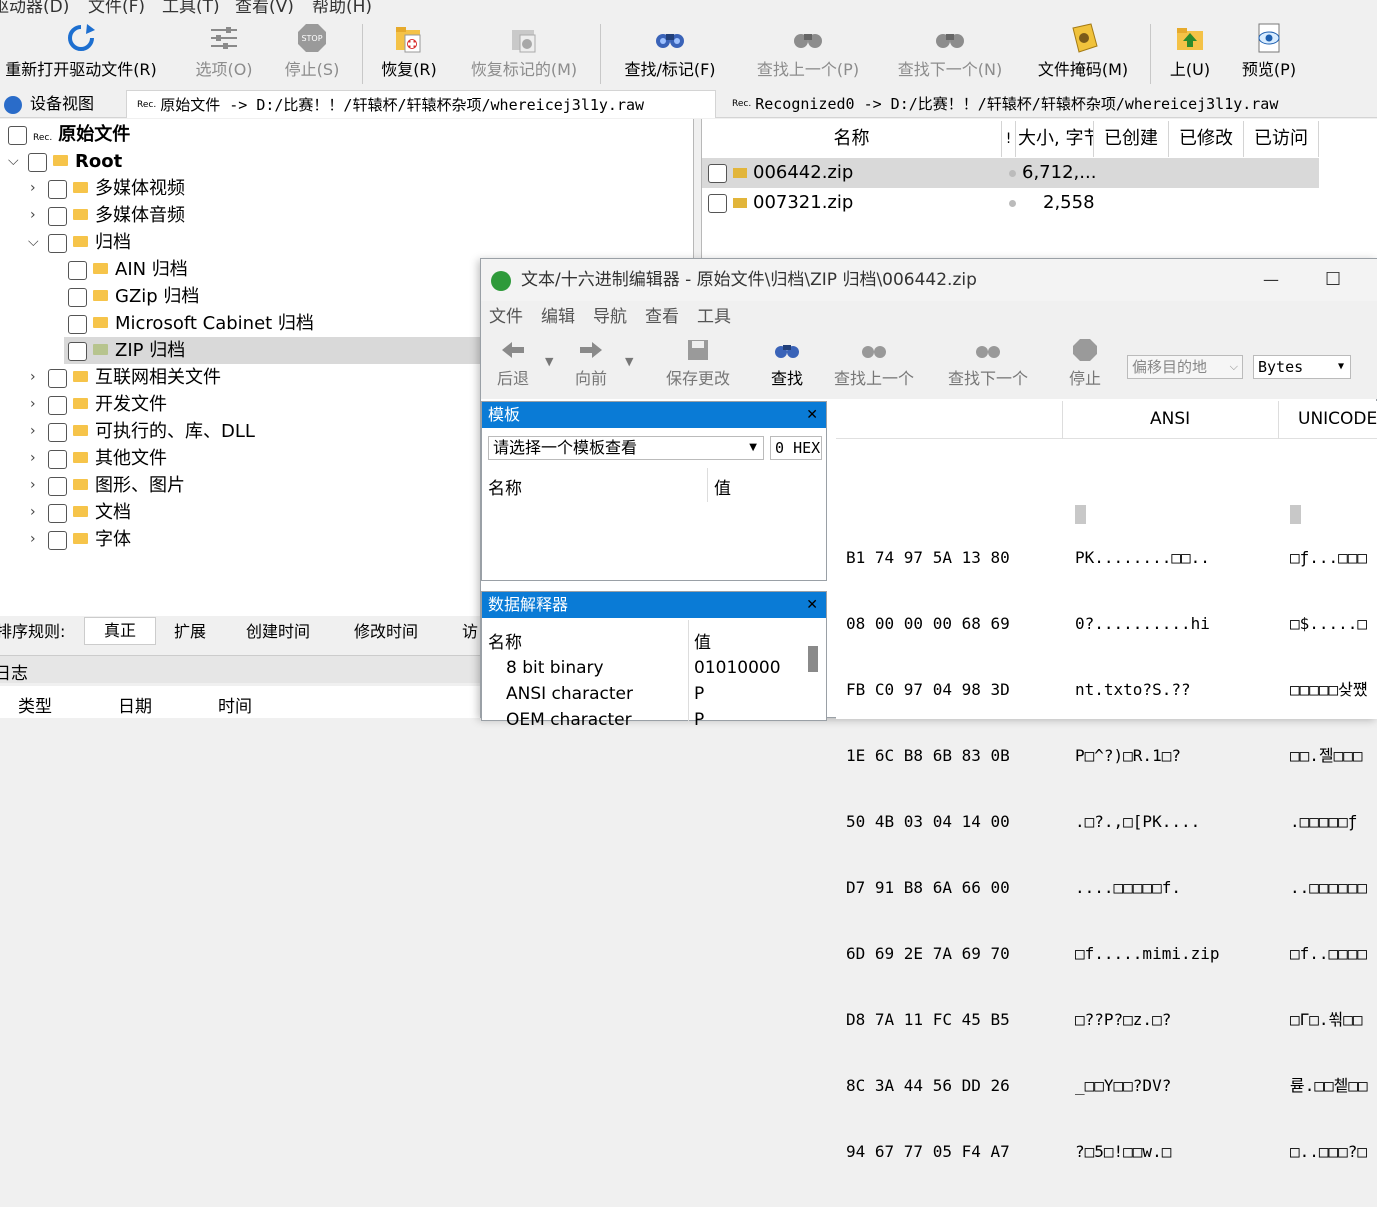 The image size is (1377, 1207). What do you see at coordinates (787, 364) in the screenshot?
I see `find-button: 查找` at bounding box center [787, 364].